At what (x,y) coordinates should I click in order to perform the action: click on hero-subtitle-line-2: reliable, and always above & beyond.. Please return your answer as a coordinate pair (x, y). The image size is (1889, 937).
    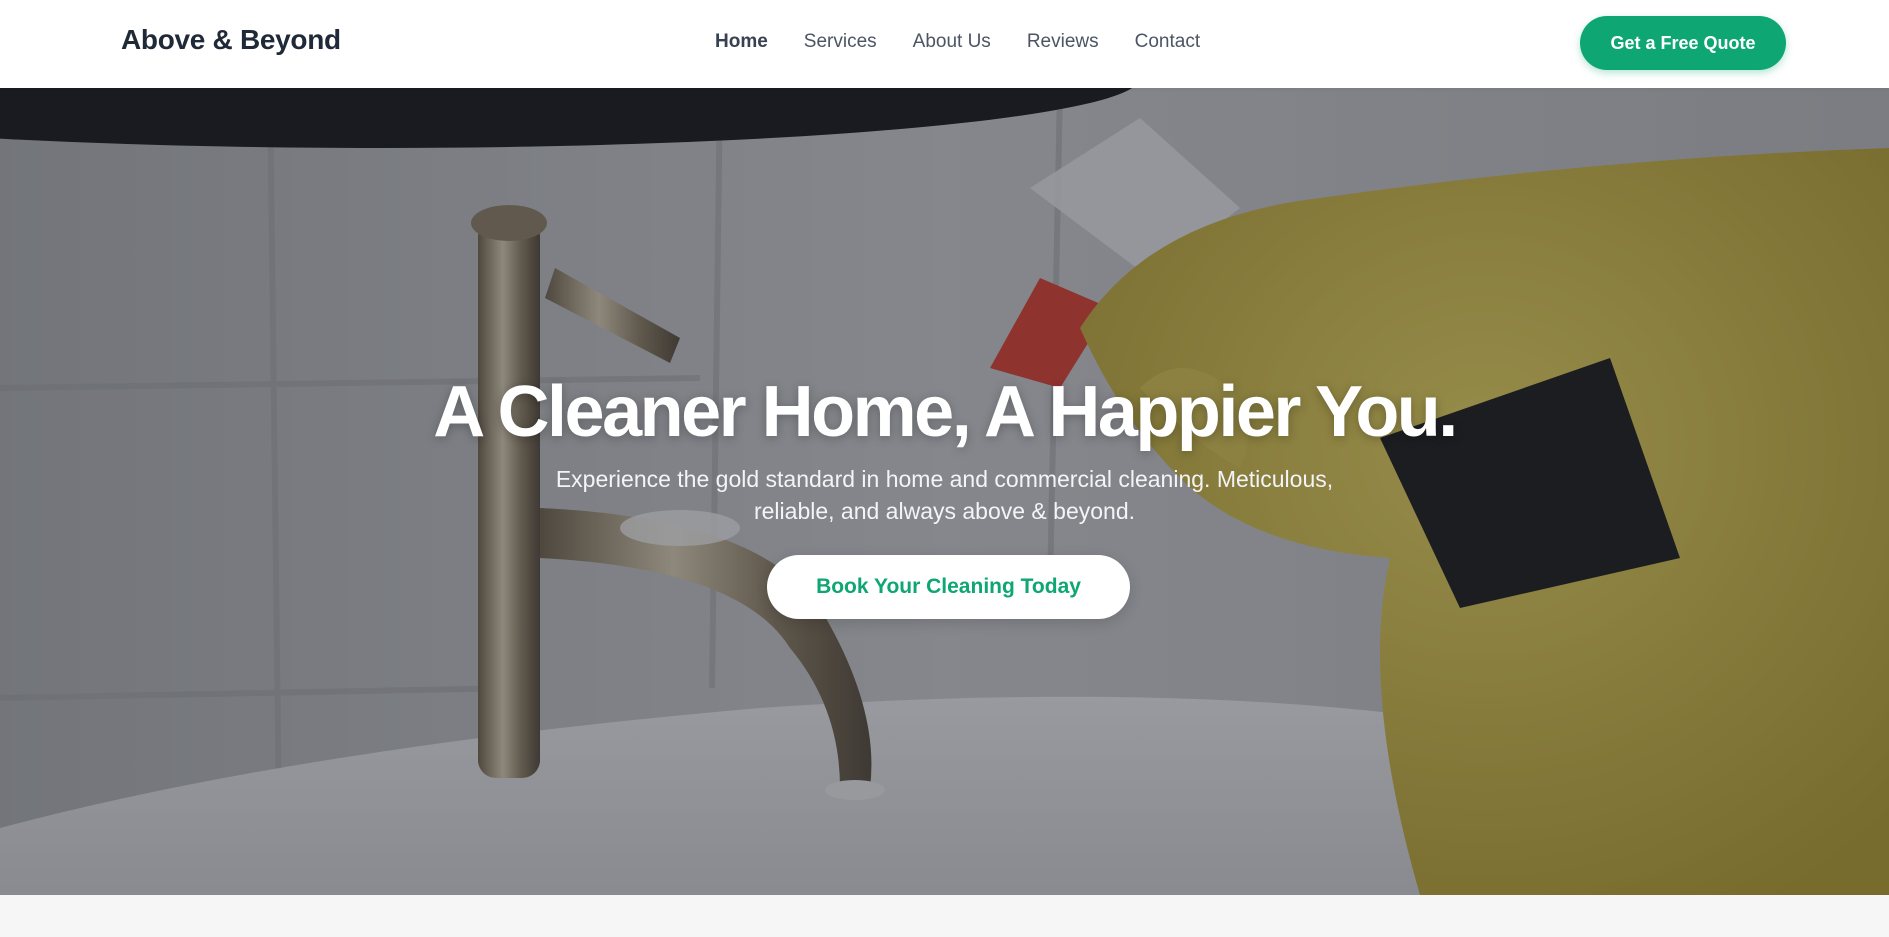
    Looking at the image, I should click on (944, 511).